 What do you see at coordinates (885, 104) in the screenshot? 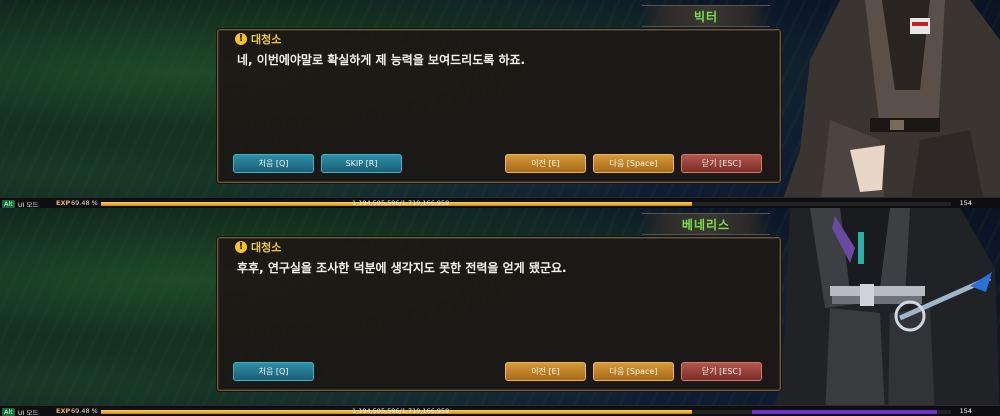
I see `character-portrait-victor` at bounding box center [885, 104].